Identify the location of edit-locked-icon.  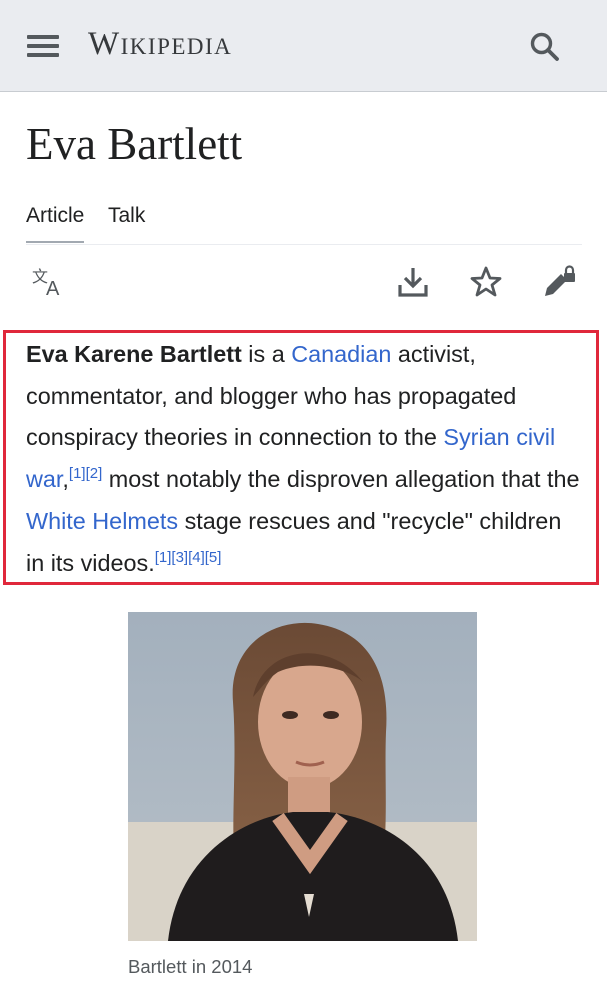
(559, 284).